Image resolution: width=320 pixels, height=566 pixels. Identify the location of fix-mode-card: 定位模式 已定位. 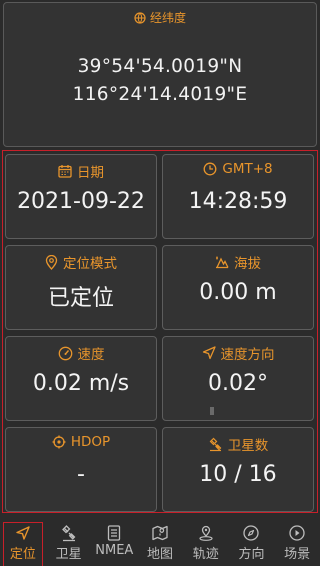
(81, 287).